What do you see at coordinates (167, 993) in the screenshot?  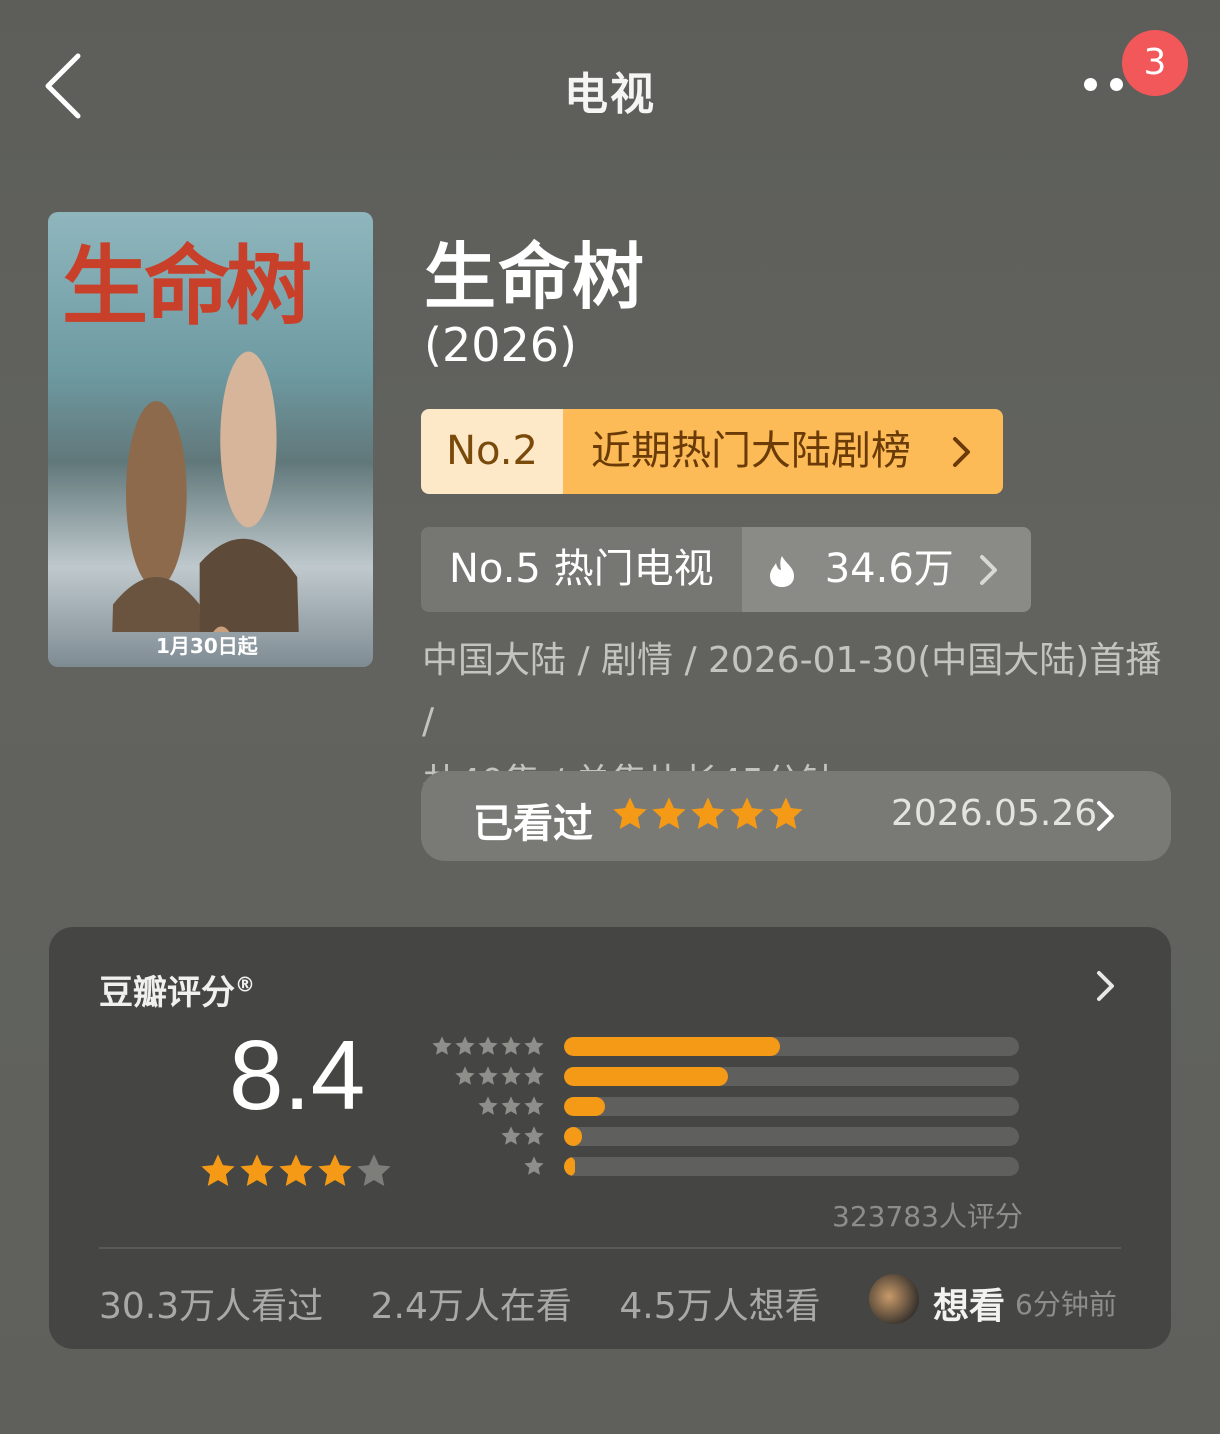 I see `rating-title-text: 豆瓣评分` at bounding box center [167, 993].